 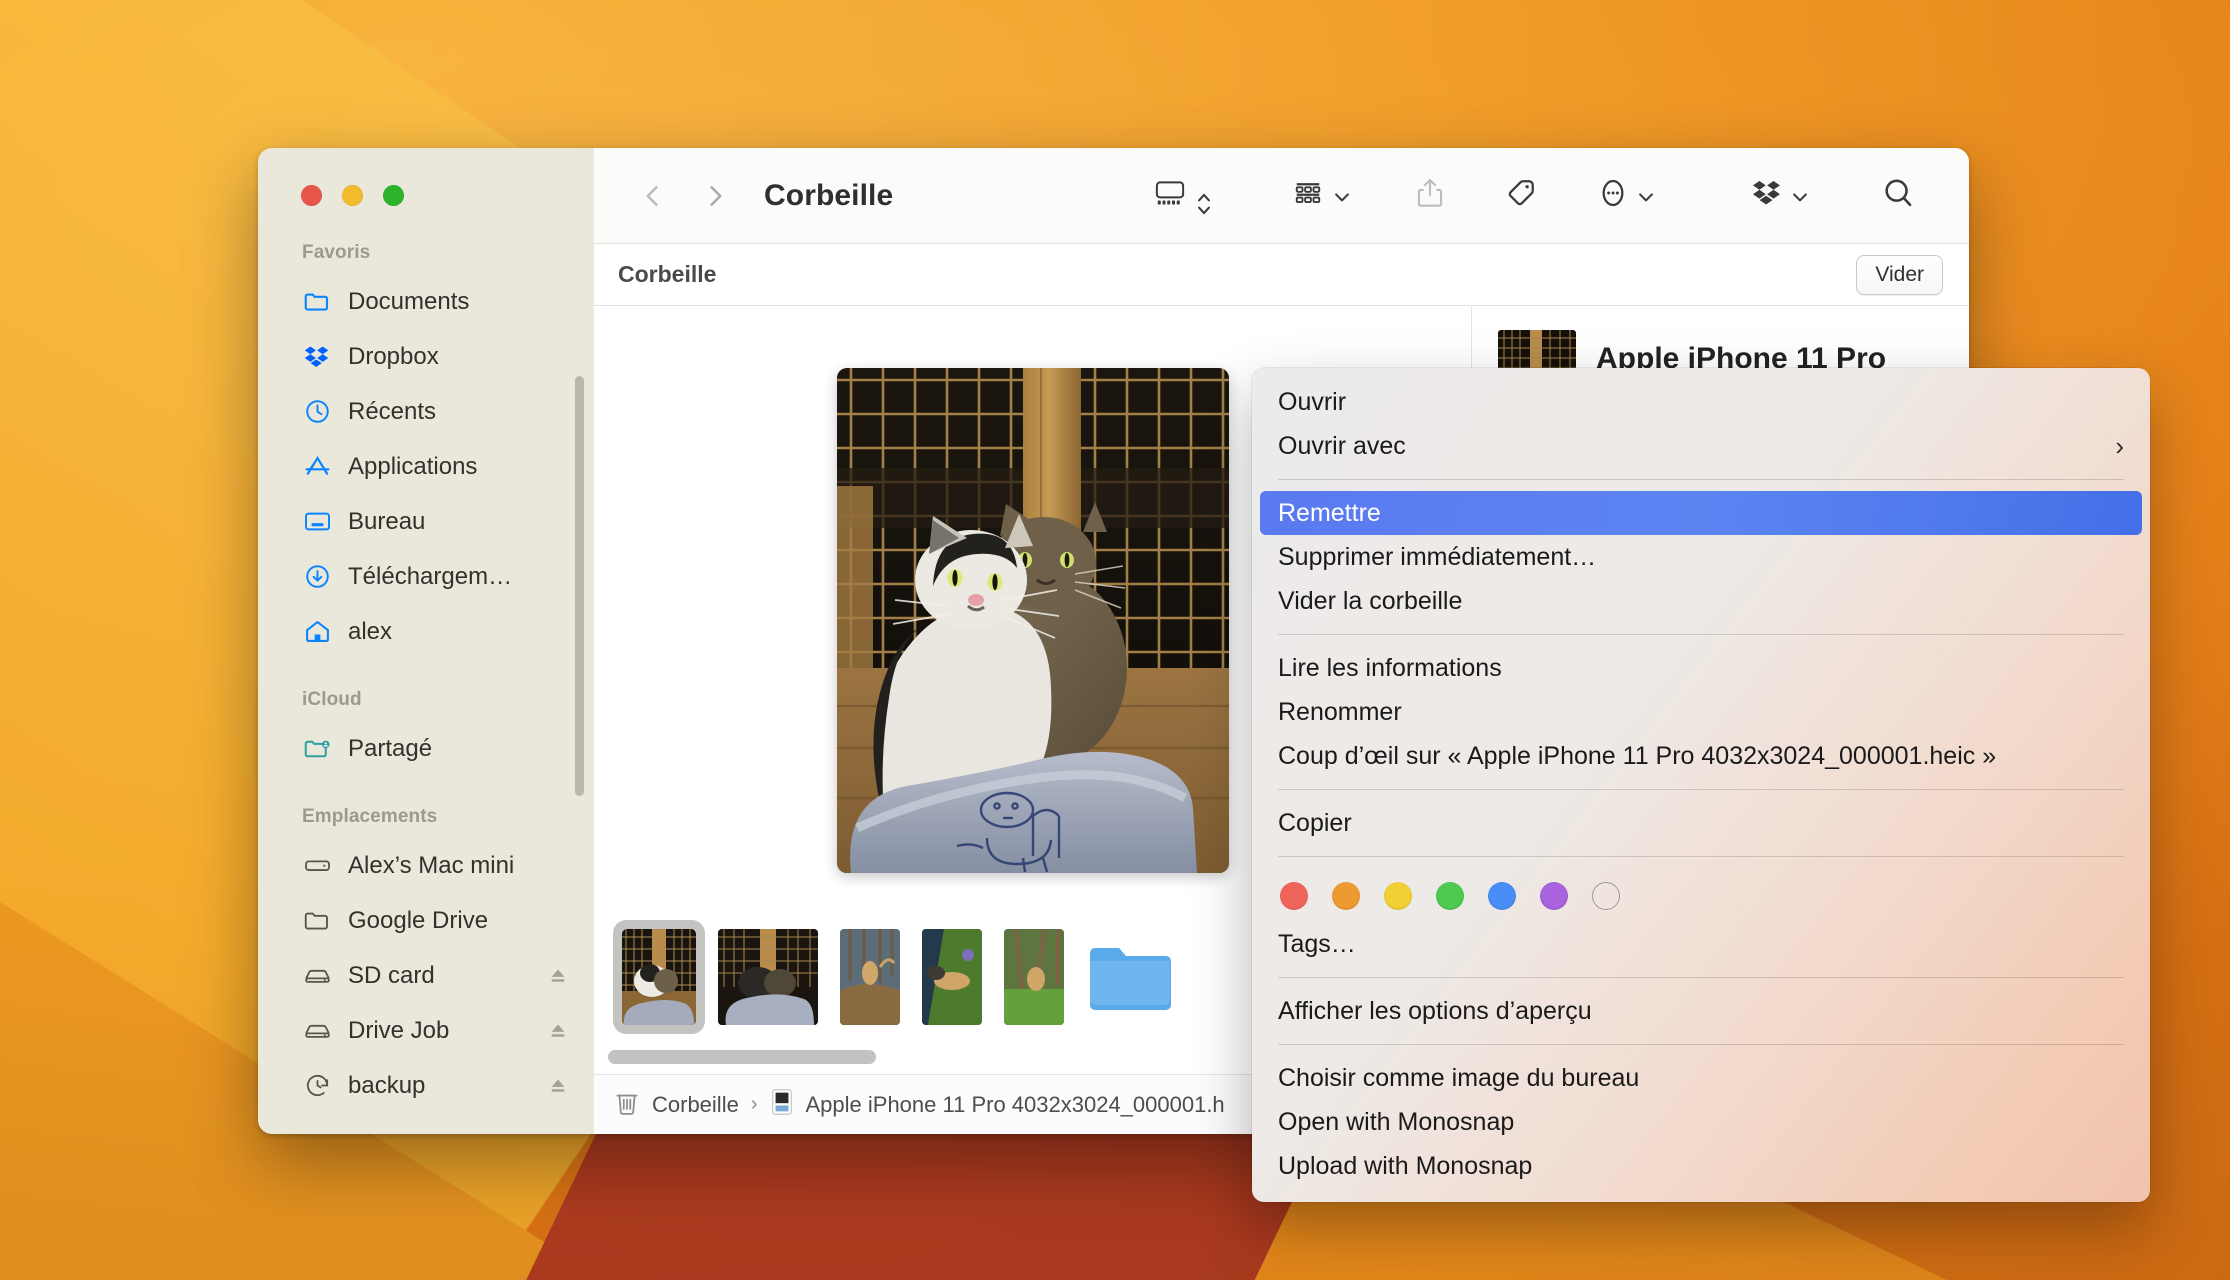 What do you see at coordinates (1032, 620) in the screenshot?
I see `main-preview-image` at bounding box center [1032, 620].